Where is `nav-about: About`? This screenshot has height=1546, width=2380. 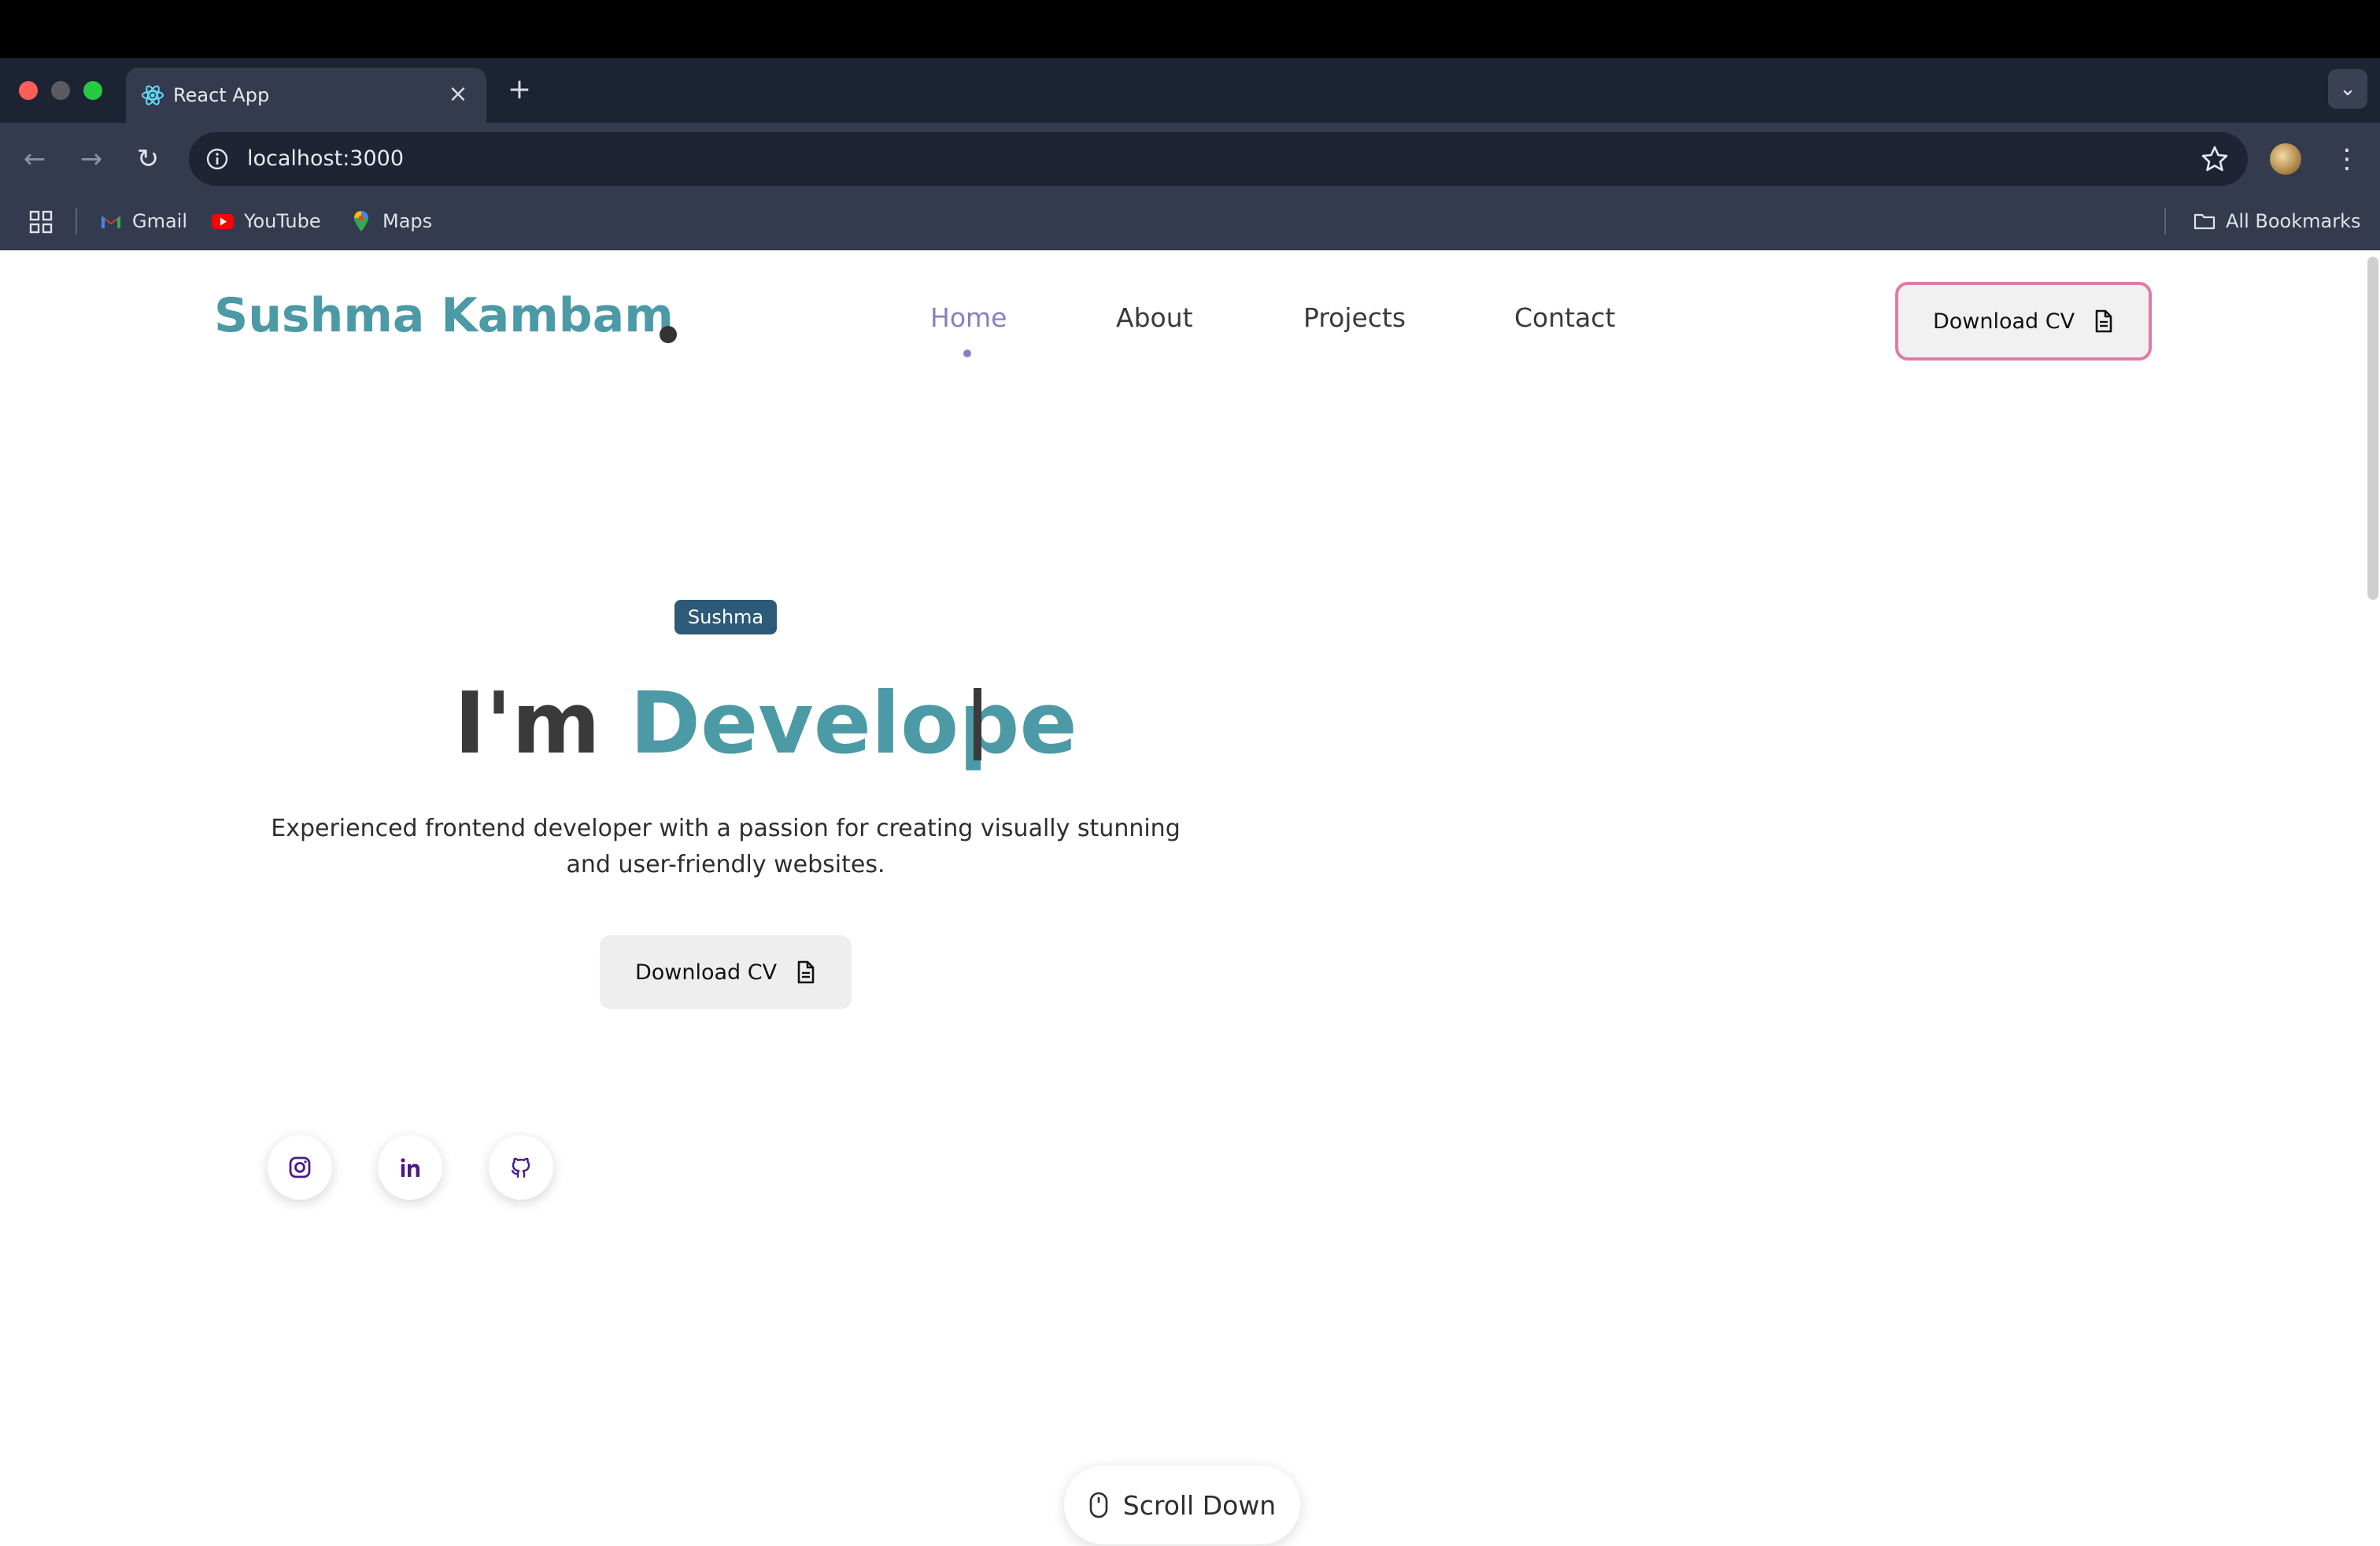
nav-about: About is located at coordinates (1154, 318).